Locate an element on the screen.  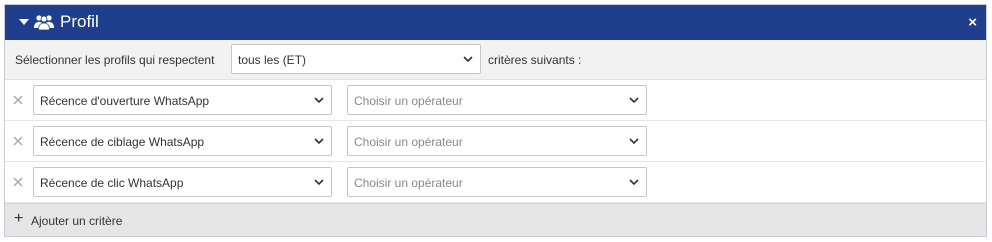
criterion-field-select: Récence de ciblage WhatsApp is located at coordinates (182, 141).